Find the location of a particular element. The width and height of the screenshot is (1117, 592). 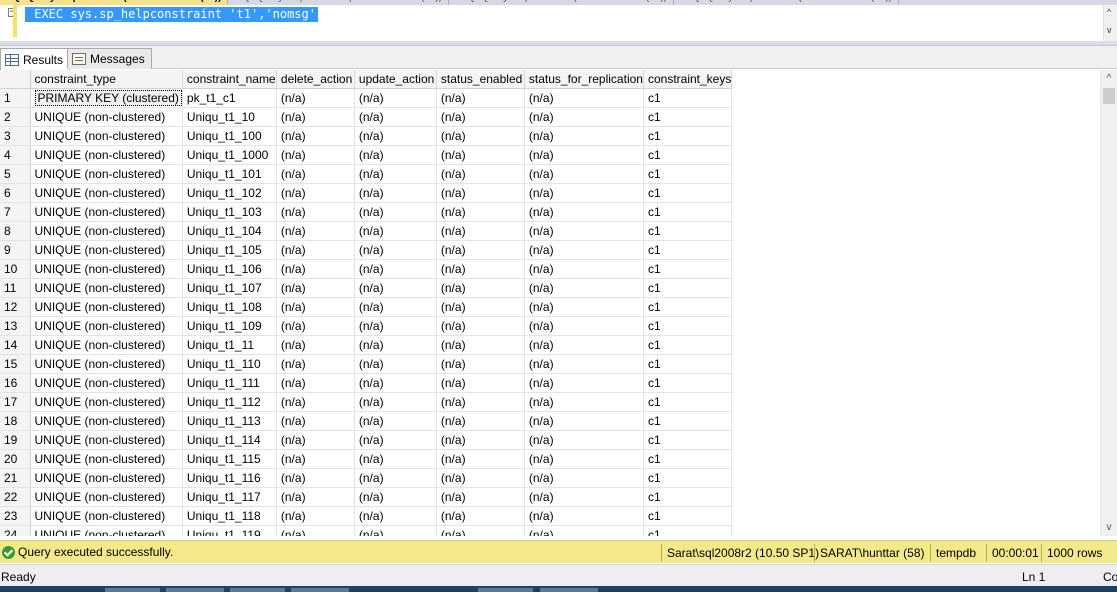

row-number: 15 is located at coordinates (15, 364).